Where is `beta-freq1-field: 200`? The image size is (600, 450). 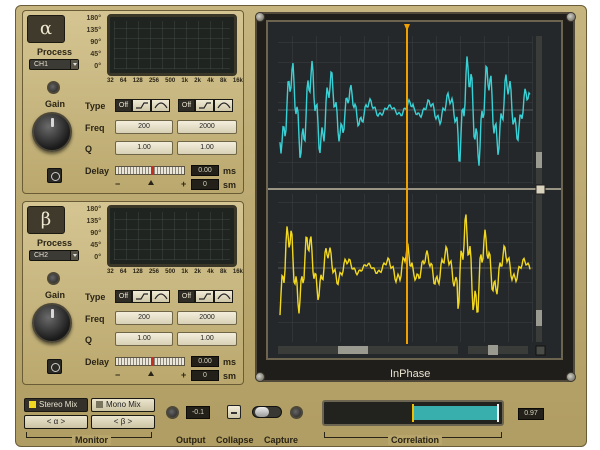
beta-freq1-field: 200 is located at coordinates (144, 318).